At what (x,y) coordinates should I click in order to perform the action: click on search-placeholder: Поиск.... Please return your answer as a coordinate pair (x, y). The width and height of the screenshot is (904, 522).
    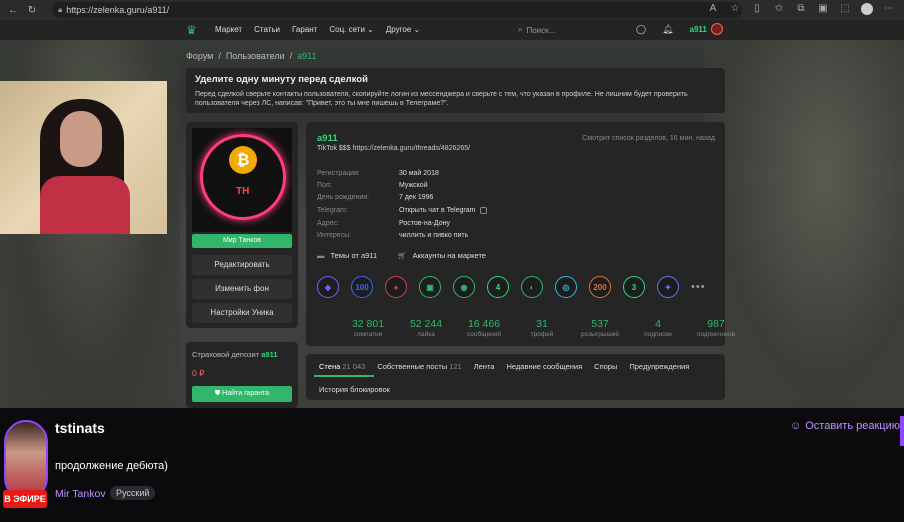
    Looking at the image, I should click on (541, 30).